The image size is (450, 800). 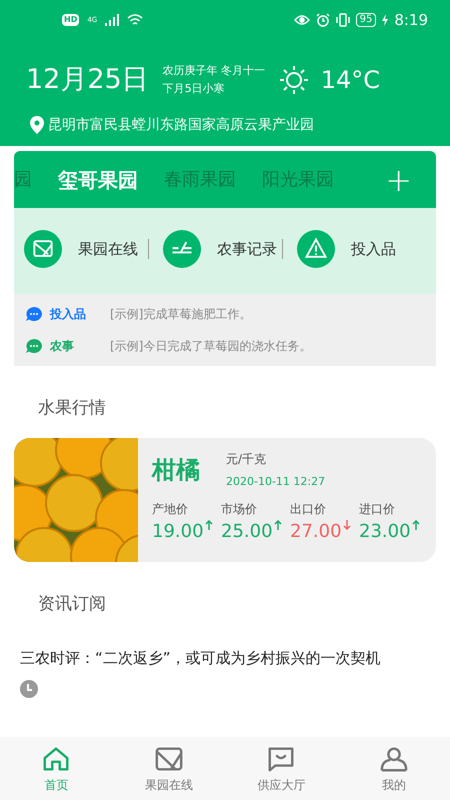 I want to click on battery-level: 95, so click(x=366, y=20).